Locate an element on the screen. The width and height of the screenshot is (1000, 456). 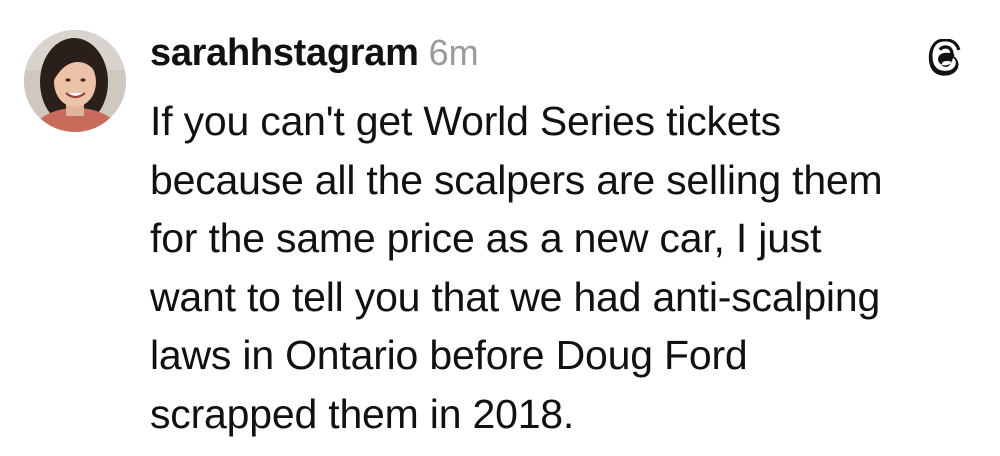
post-text-line: for the same price as a new car, I just is located at coordinates (486, 238).